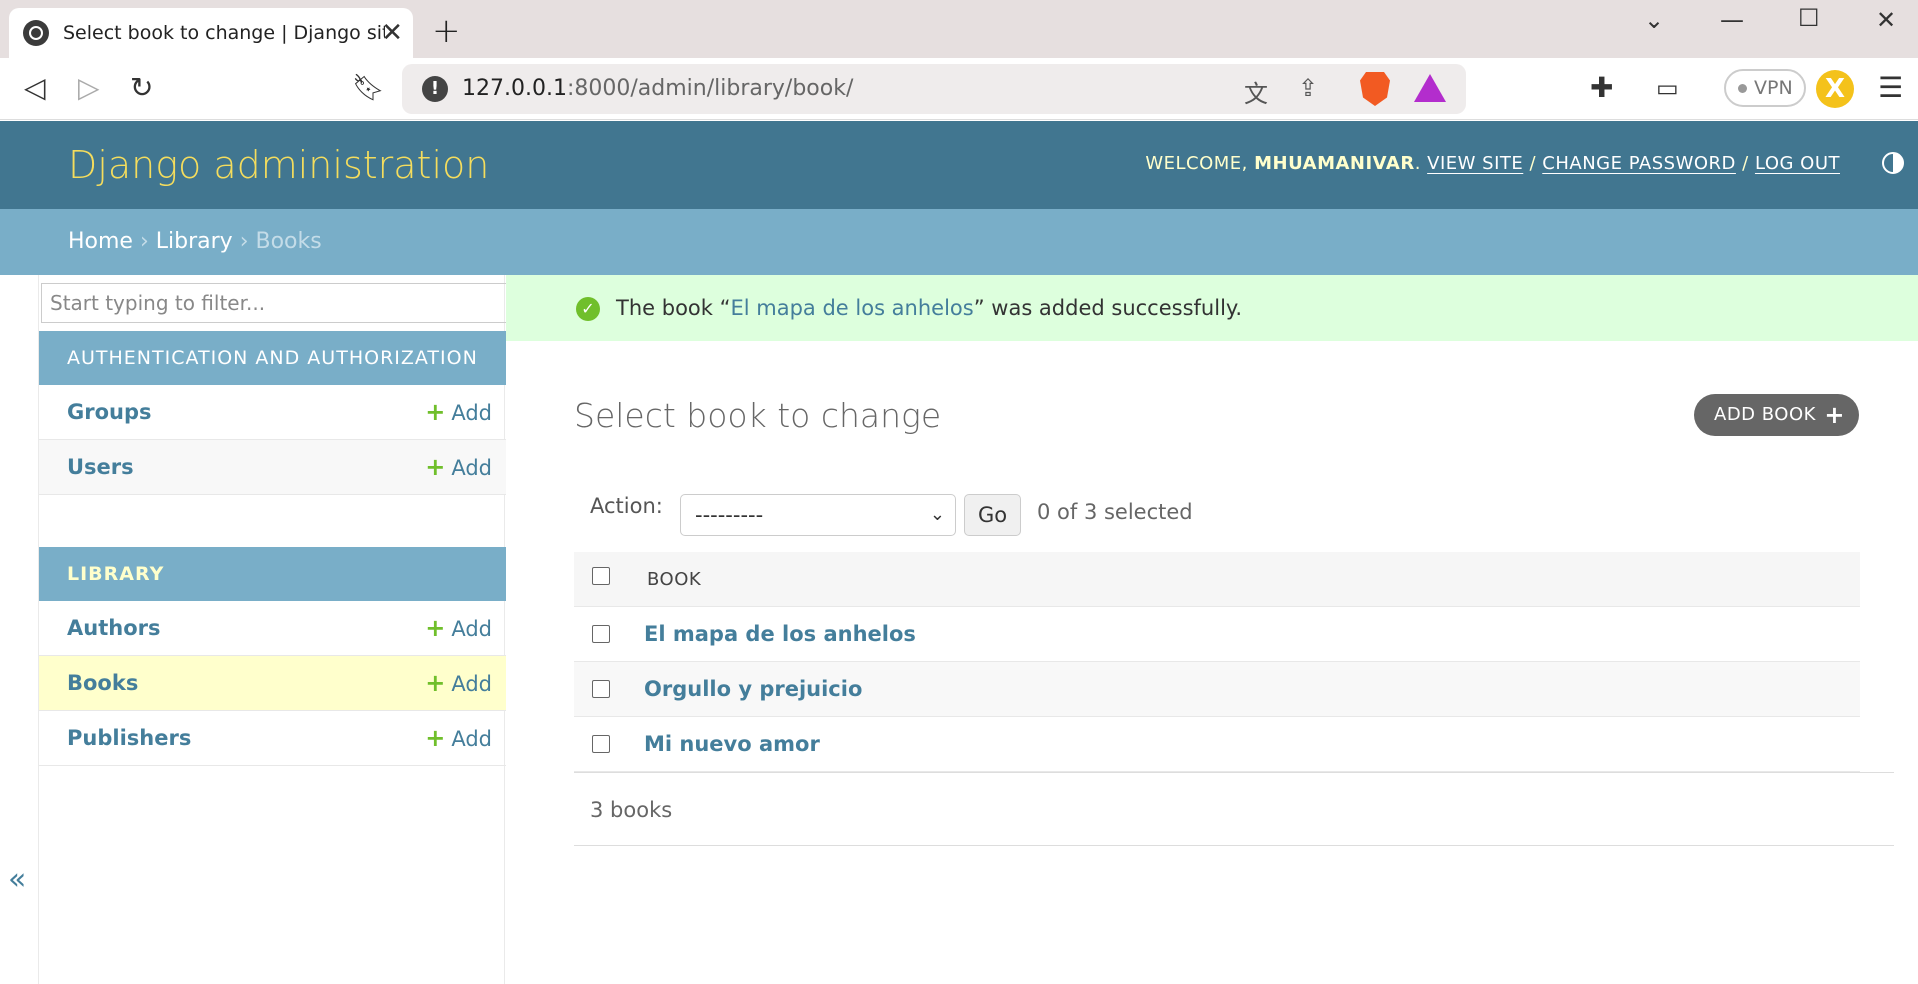  I want to click on translate-icon: 文, so click(1256, 91).